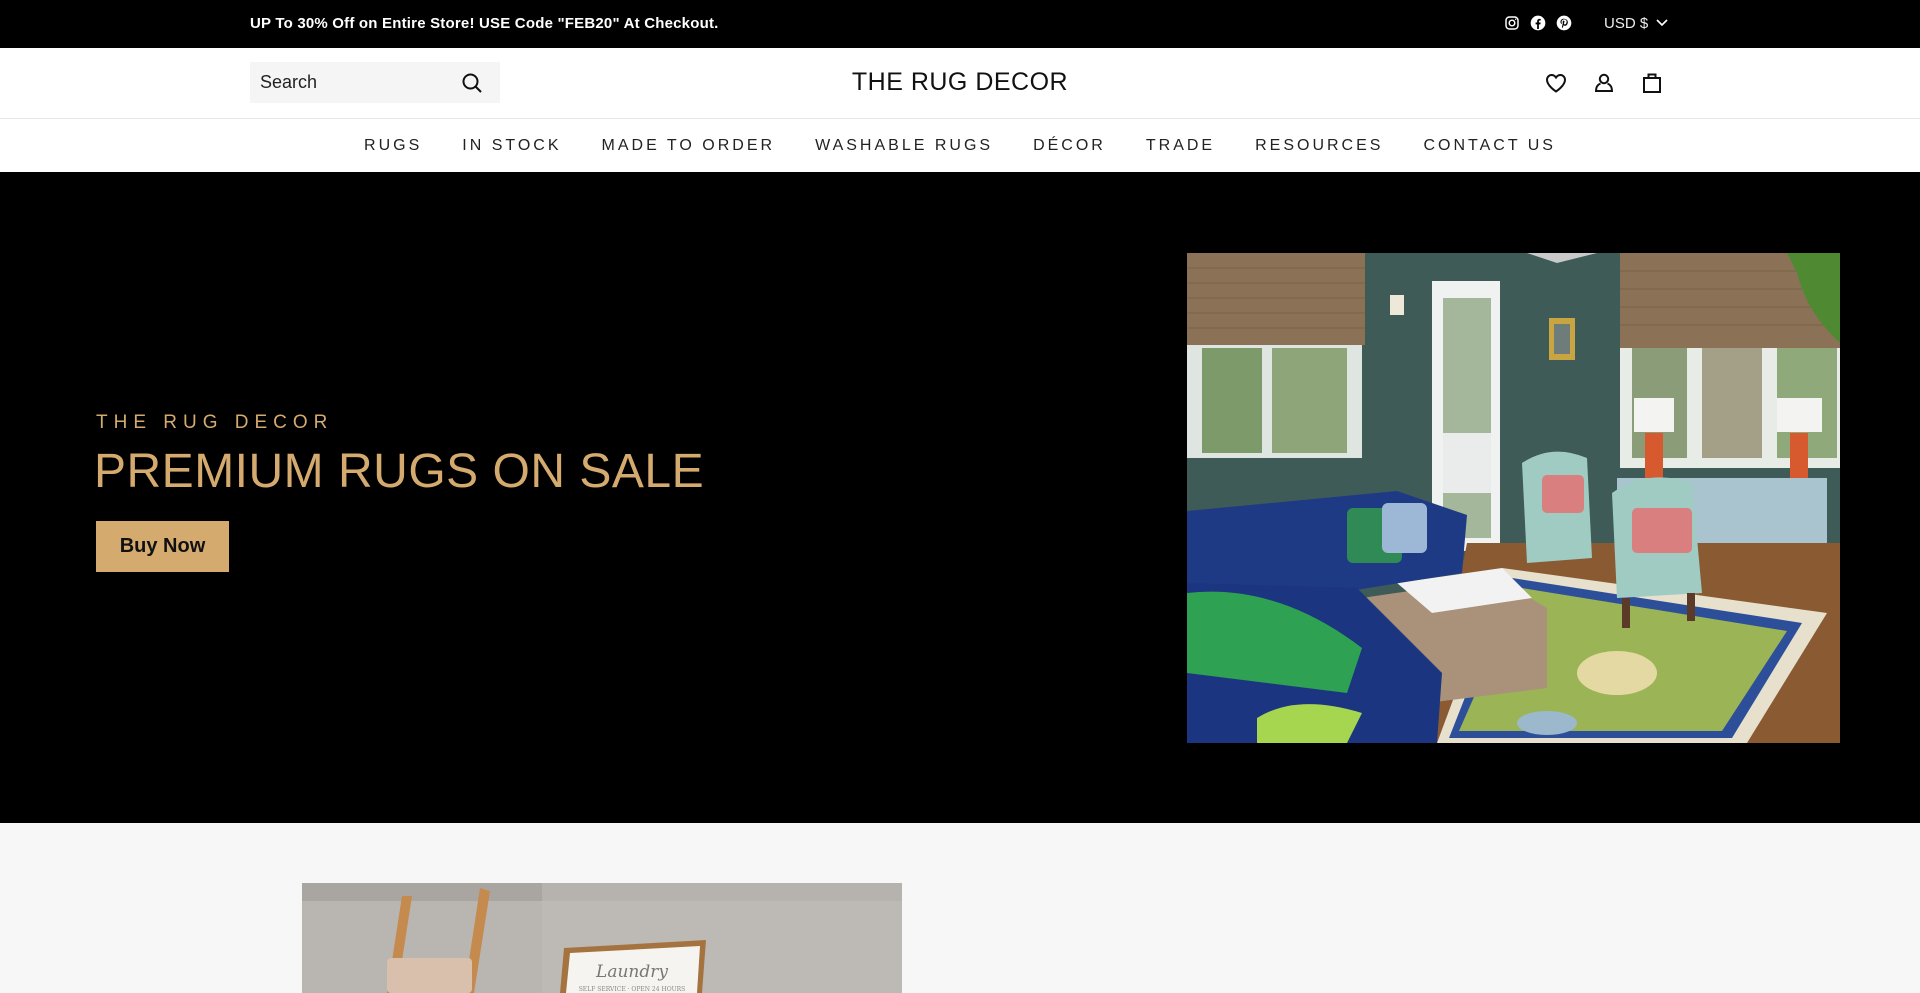 This screenshot has width=1920, height=993. I want to click on nav-item-trade: TRADE, so click(1180, 146).